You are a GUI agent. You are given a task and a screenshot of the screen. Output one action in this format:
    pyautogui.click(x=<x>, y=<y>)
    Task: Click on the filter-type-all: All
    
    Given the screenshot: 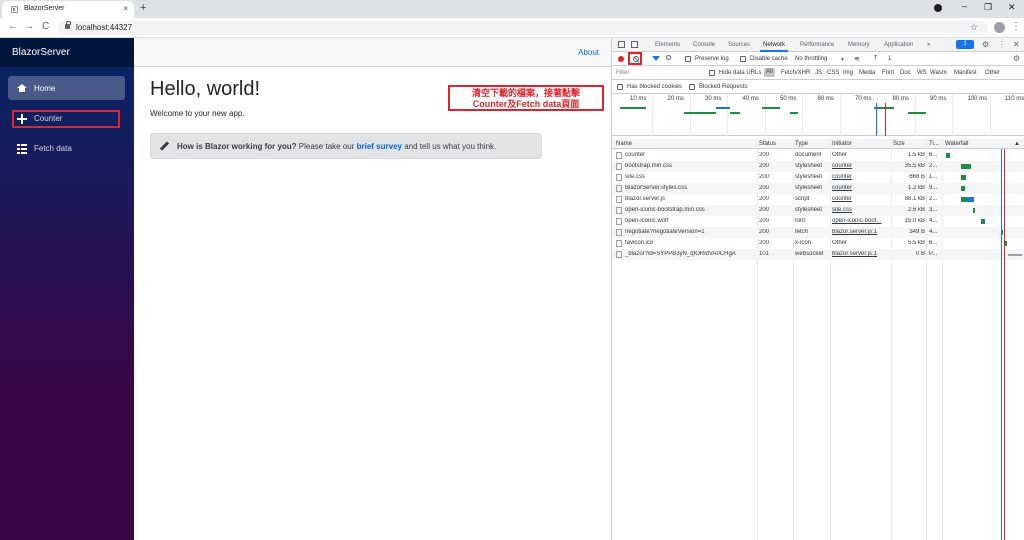 What is the action you would take?
    pyautogui.click(x=769, y=72)
    